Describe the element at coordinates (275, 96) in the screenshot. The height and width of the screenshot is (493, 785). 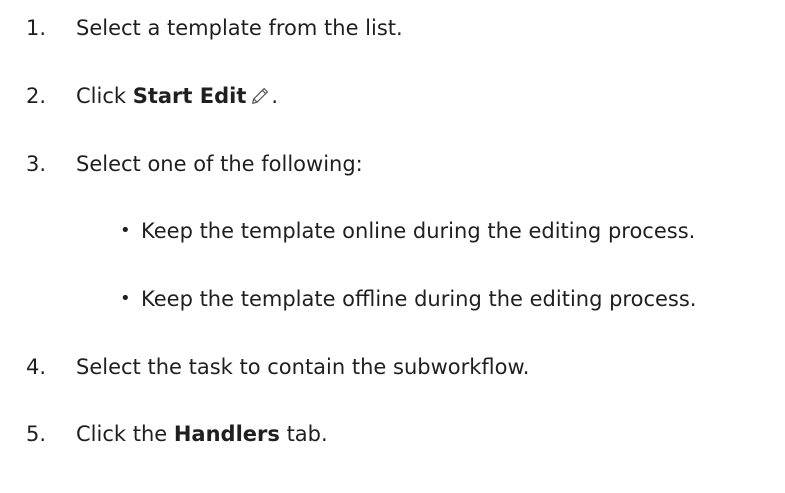
I see `step-text-suffix: .` at that location.